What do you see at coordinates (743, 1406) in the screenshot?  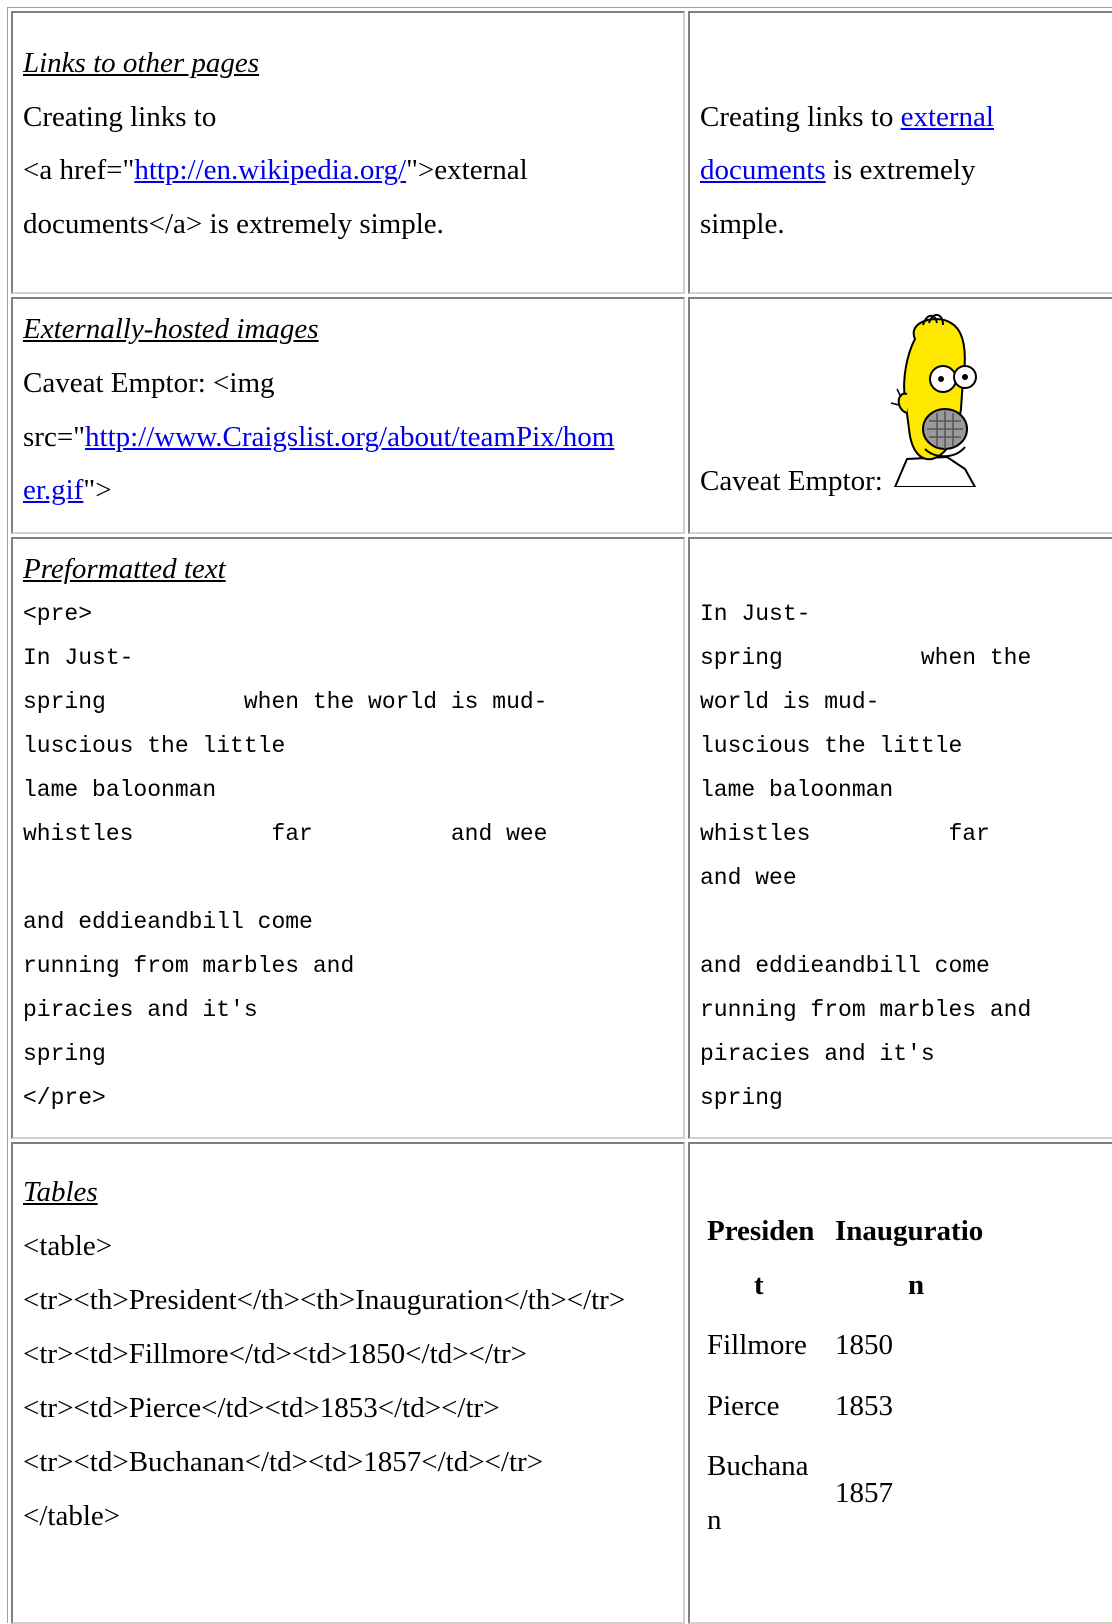 I see `table-cell-president: Pierce` at bounding box center [743, 1406].